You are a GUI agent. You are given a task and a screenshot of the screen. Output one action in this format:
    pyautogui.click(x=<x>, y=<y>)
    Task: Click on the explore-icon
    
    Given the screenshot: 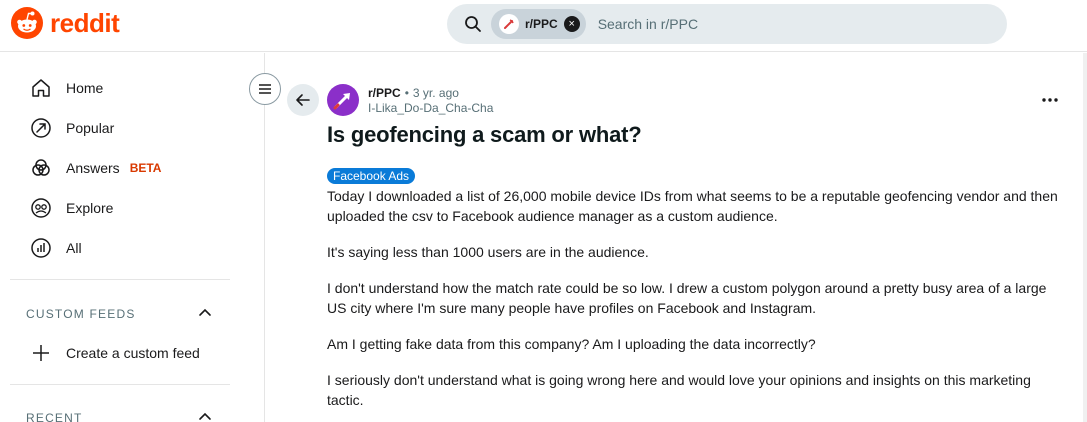 What is the action you would take?
    pyautogui.click(x=41, y=208)
    